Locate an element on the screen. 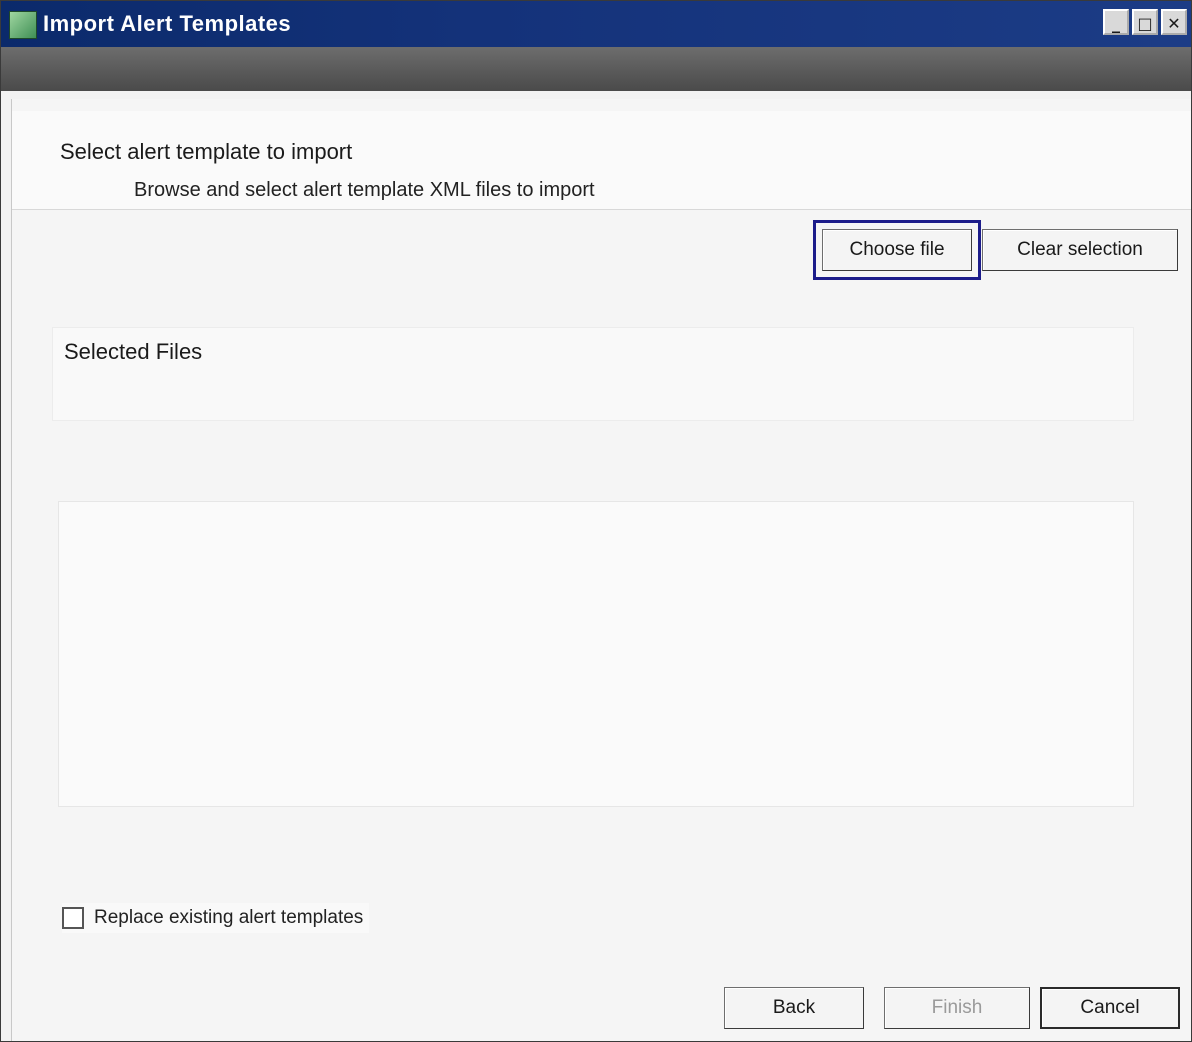 This screenshot has width=1192, height=1042. replace-existing-checkbox is located at coordinates (73, 918).